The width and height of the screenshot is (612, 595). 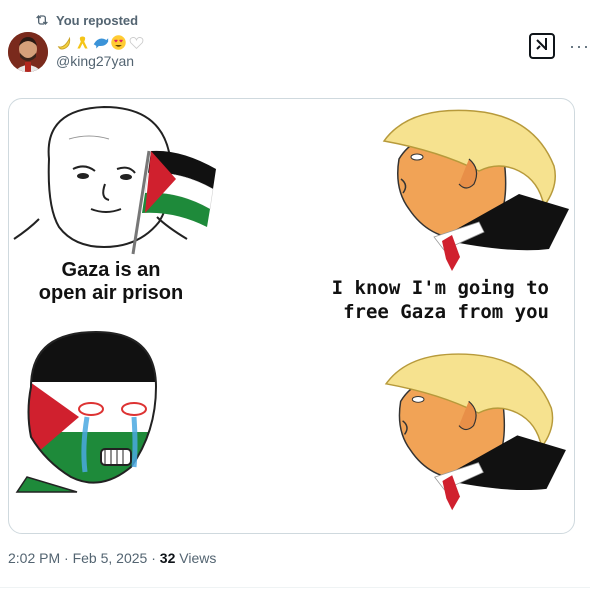 I want to click on header-actions: ···, so click(x=559, y=46).